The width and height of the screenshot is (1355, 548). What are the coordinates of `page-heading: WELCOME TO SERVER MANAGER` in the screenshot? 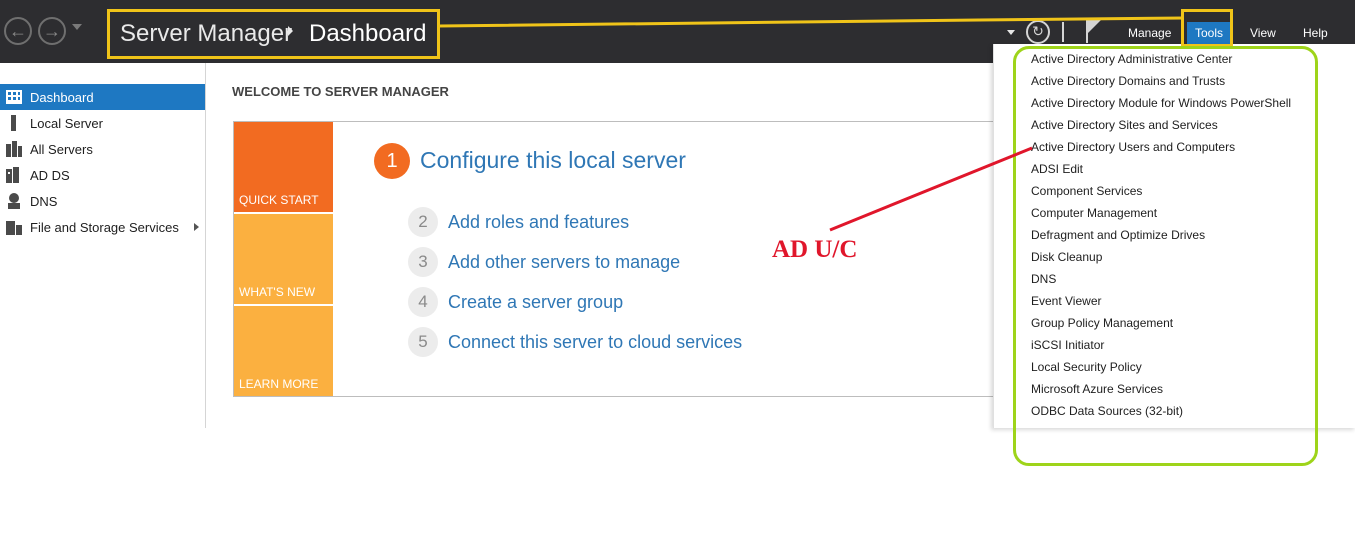 It's located at (340, 91).